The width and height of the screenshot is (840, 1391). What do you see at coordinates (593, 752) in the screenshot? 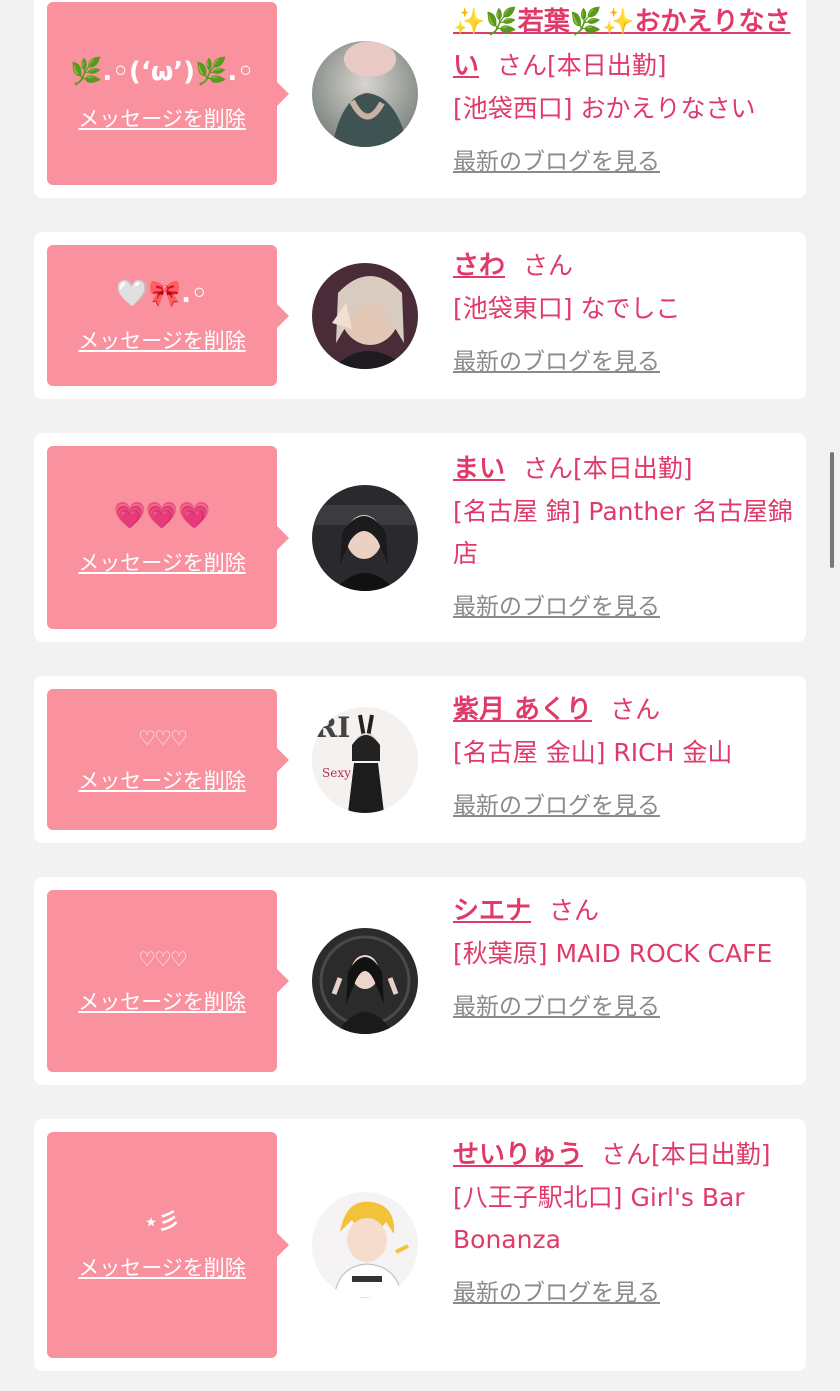
I see `shop-name: [名古屋 金山] RICH 金山` at bounding box center [593, 752].